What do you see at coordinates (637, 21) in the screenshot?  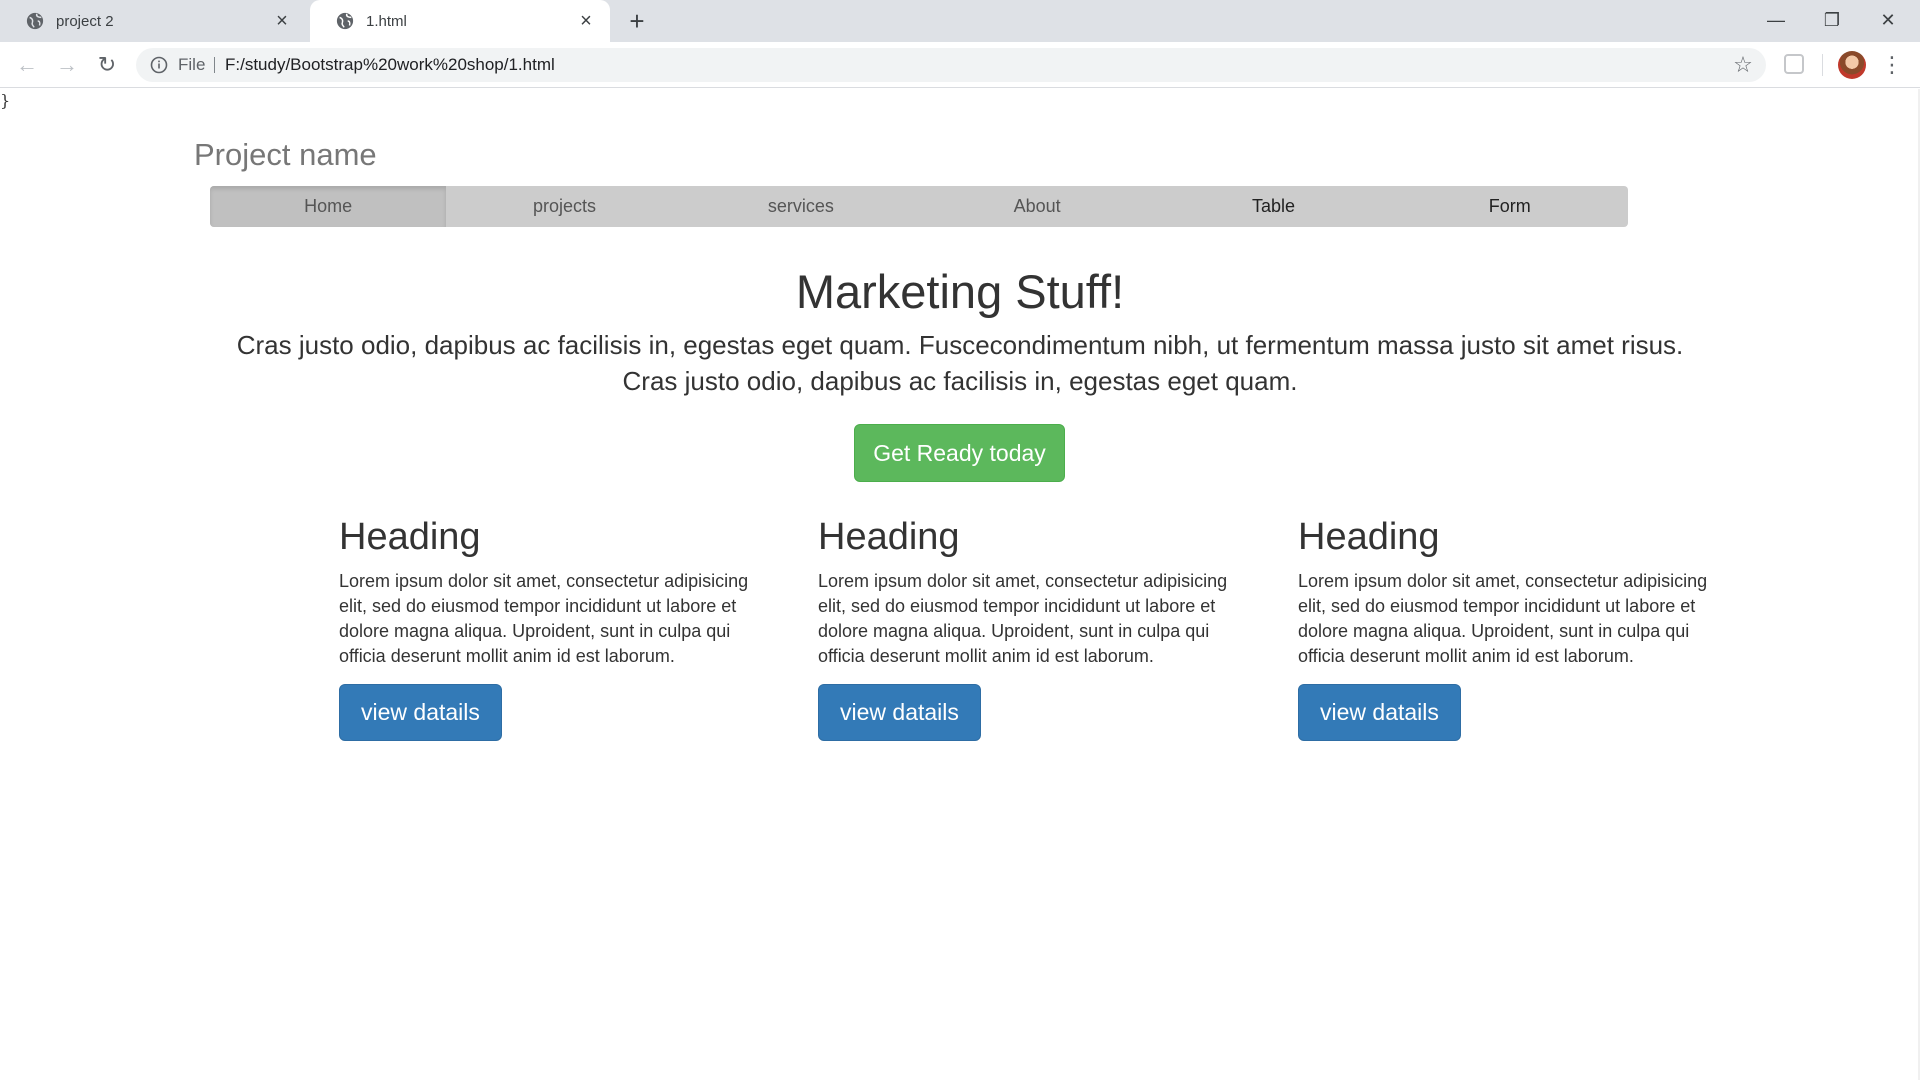 I see `new-tab-icon: +` at bounding box center [637, 21].